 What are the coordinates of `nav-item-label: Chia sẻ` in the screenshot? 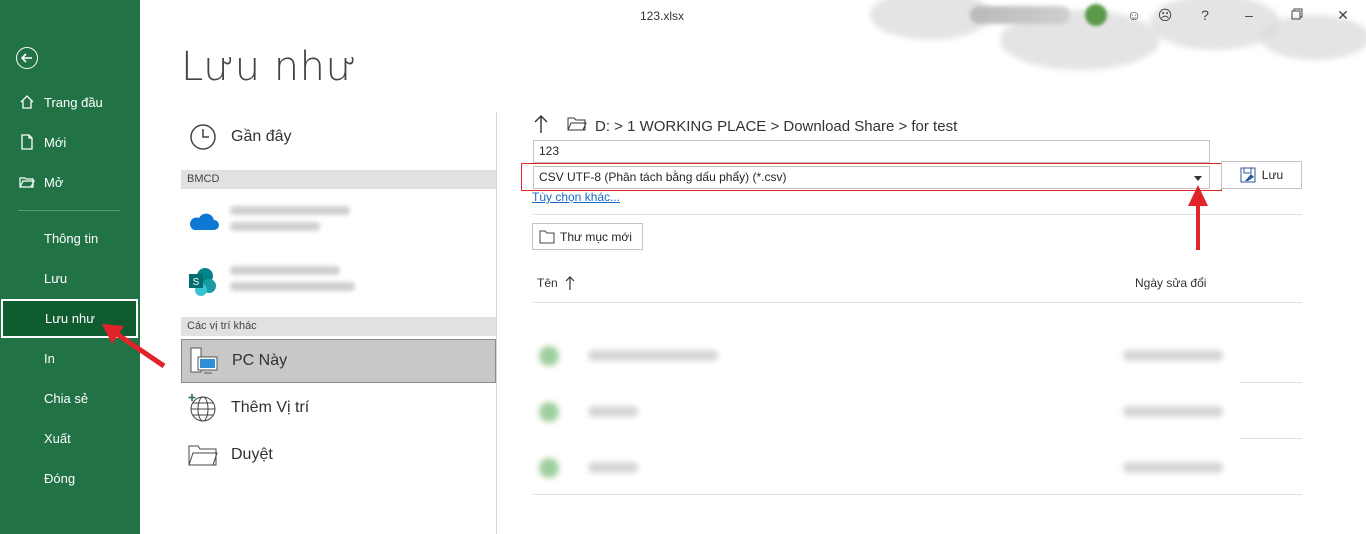 It's located at (66, 398).